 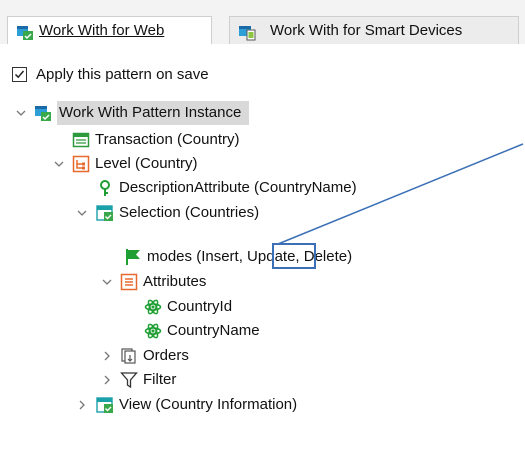 I want to click on tab-work-with-for-smart-devices: Work With for Smart Devices, so click(x=374, y=30).